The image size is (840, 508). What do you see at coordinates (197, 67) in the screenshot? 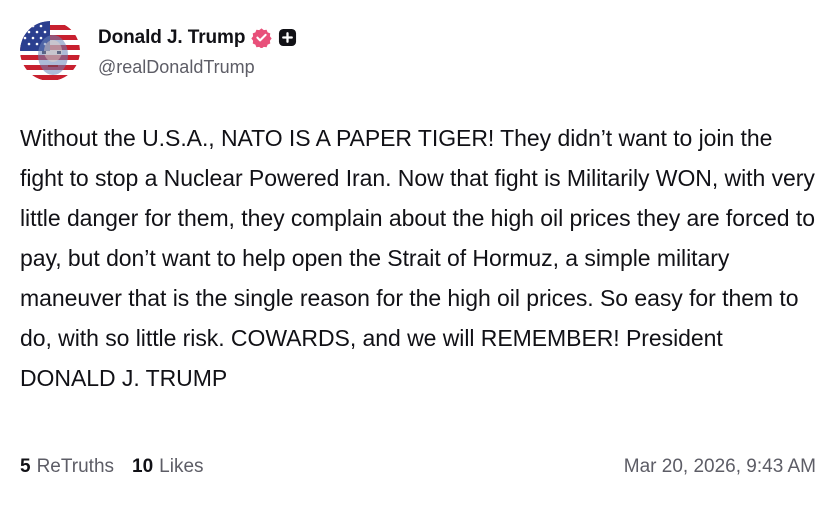
I see `author-handle: @realDonaldTrump` at bounding box center [197, 67].